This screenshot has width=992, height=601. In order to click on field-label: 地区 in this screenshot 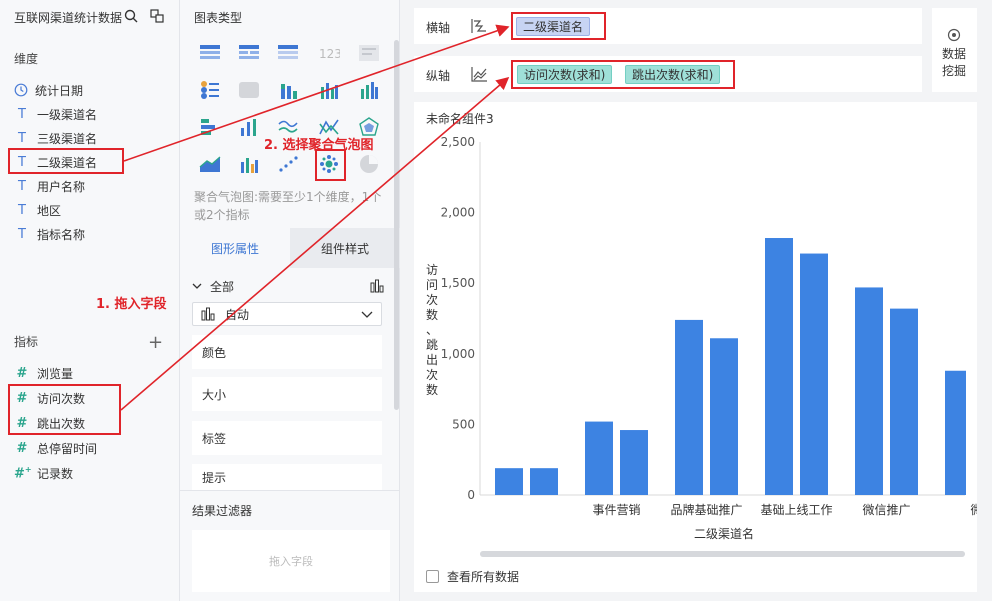, I will do `click(49, 210)`.